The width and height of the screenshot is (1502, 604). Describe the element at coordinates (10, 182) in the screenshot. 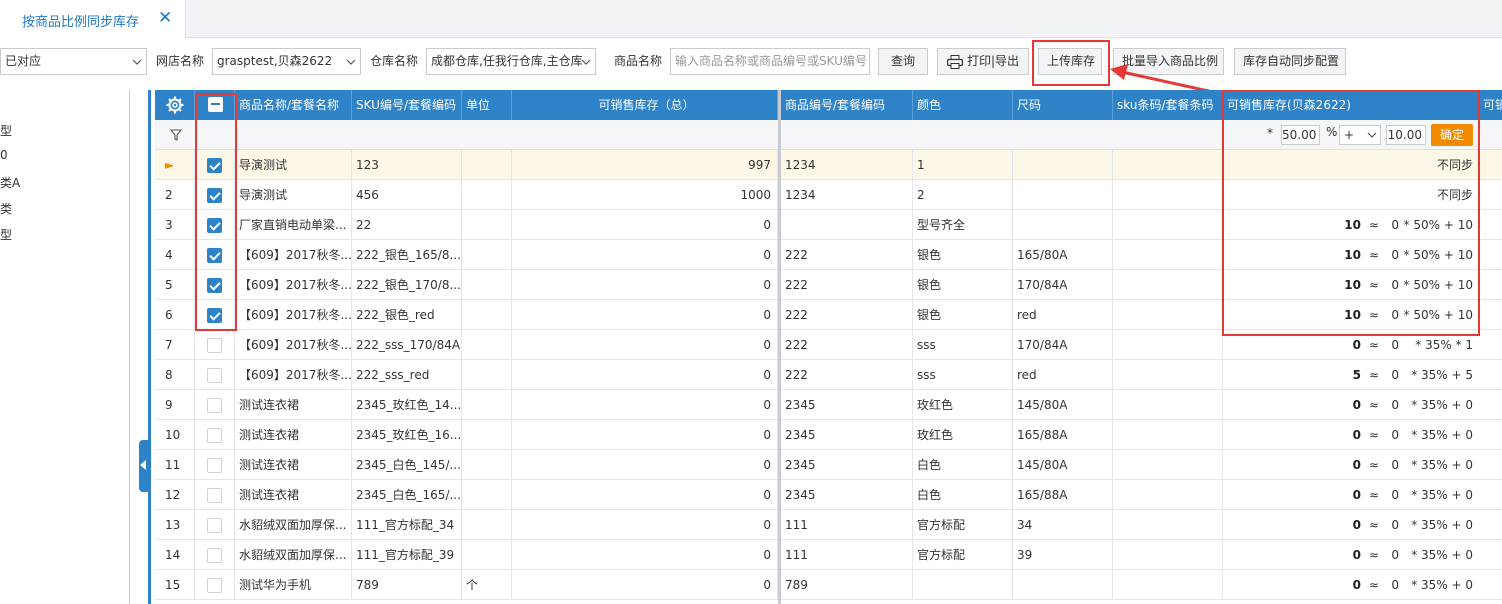

I see `category-item: 类A` at that location.